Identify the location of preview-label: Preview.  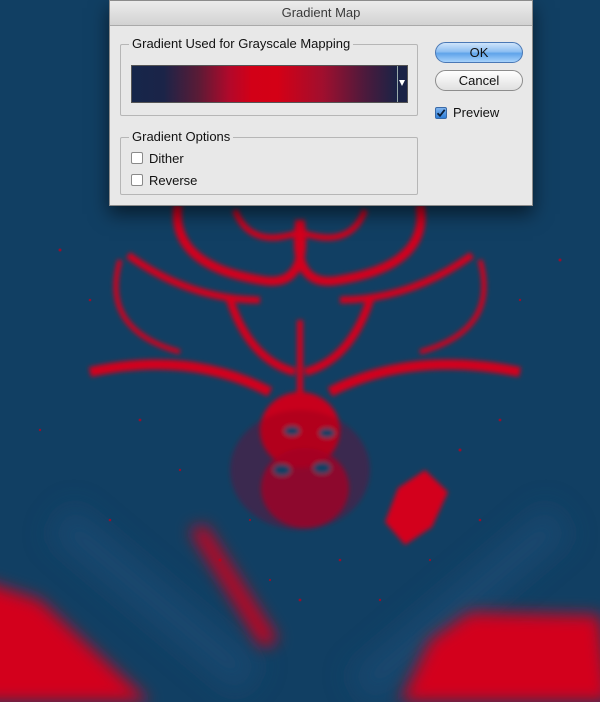
(476, 112).